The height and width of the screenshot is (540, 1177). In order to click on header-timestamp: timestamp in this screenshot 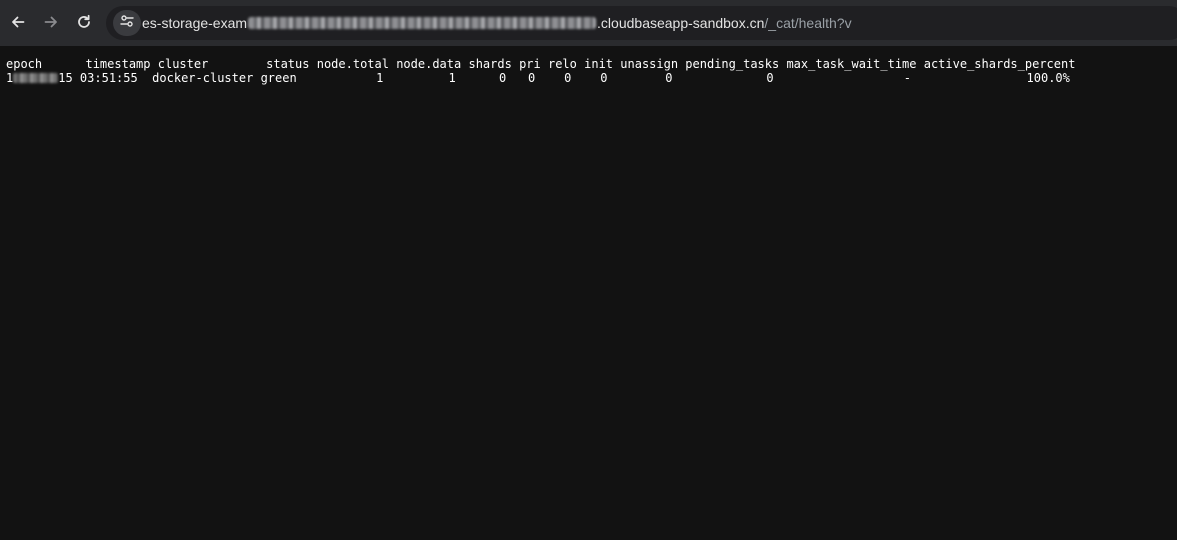, I will do `click(118, 64)`.